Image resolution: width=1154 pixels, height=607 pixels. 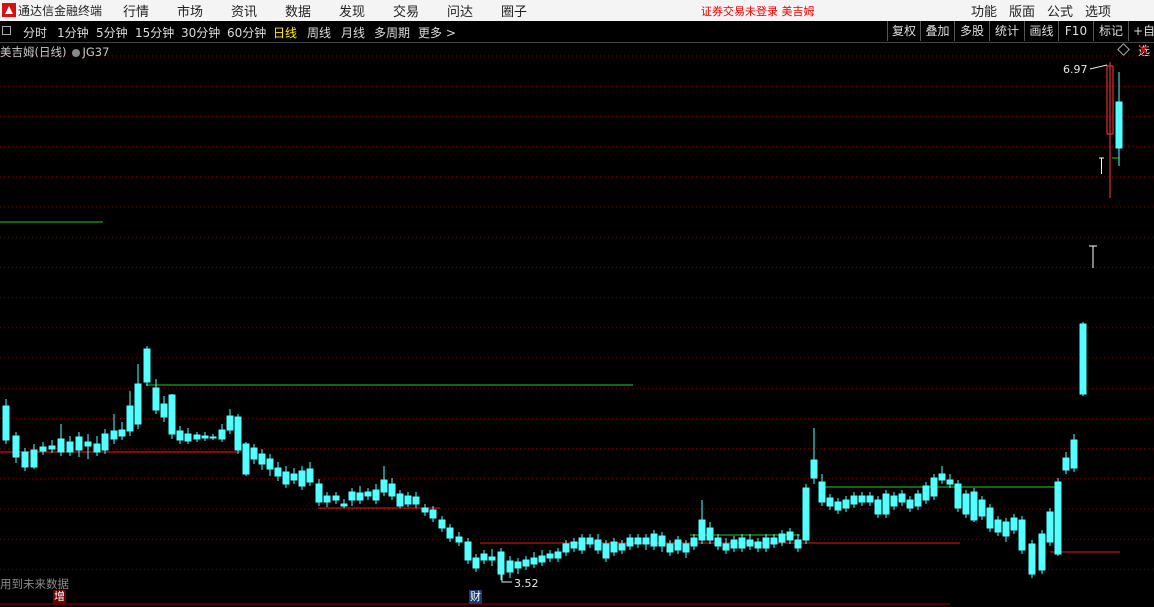 I want to click on tag-zeng: 增, so click(x=59, y=597).